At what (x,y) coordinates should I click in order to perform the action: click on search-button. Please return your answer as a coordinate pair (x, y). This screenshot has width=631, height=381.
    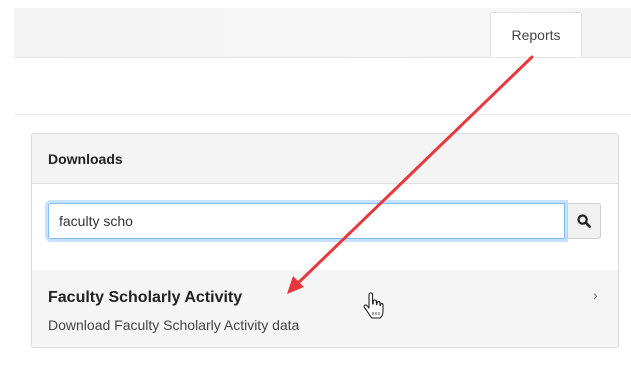
    Looking at the image, I should click on (584, 221).